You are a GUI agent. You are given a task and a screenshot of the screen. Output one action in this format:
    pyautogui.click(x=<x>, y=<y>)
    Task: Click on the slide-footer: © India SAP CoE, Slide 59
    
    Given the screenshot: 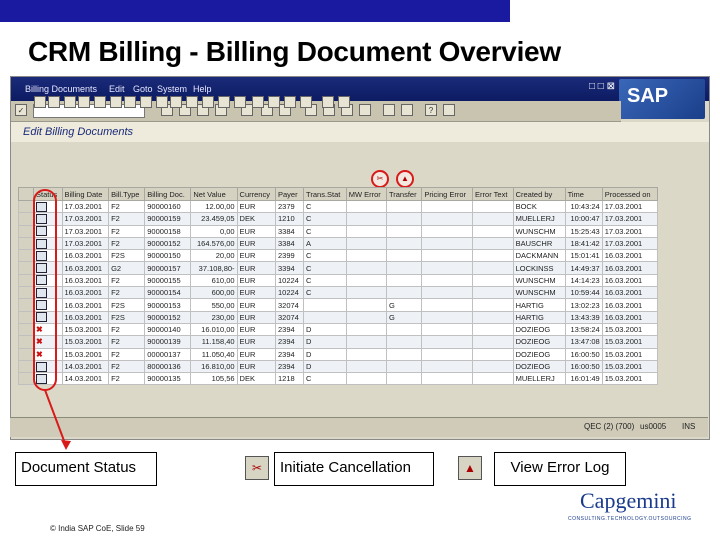 What is the action you would take?
    pyautogui.click(x=97, y=528)
    